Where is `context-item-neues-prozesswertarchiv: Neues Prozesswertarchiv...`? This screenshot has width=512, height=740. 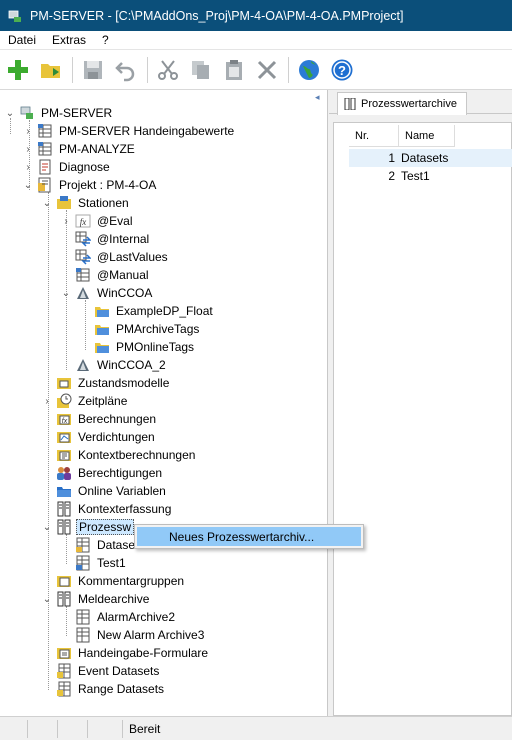 context-item-neues-prozesswertarchiv: Neues Prozesswertarchiv... is located at coordinates (249, 536).